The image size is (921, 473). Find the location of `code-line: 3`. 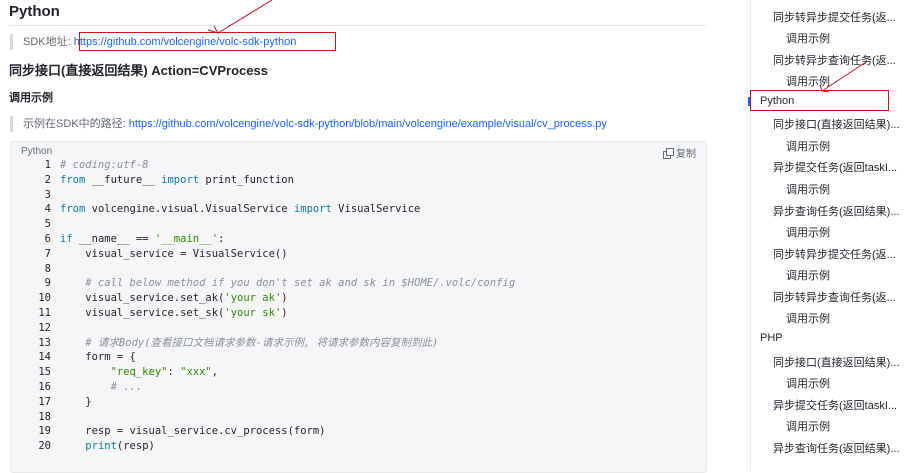

code-line: 3 is located at coordinates (358, 195).